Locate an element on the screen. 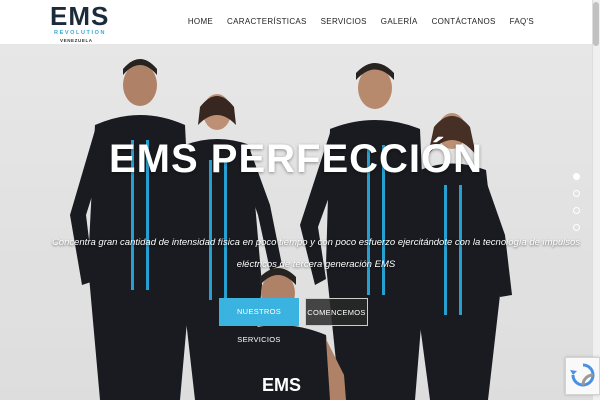 The width and height of the screenshot is (600, 400). logo-country: VENEZUELA is located at coordinates (76, 40).